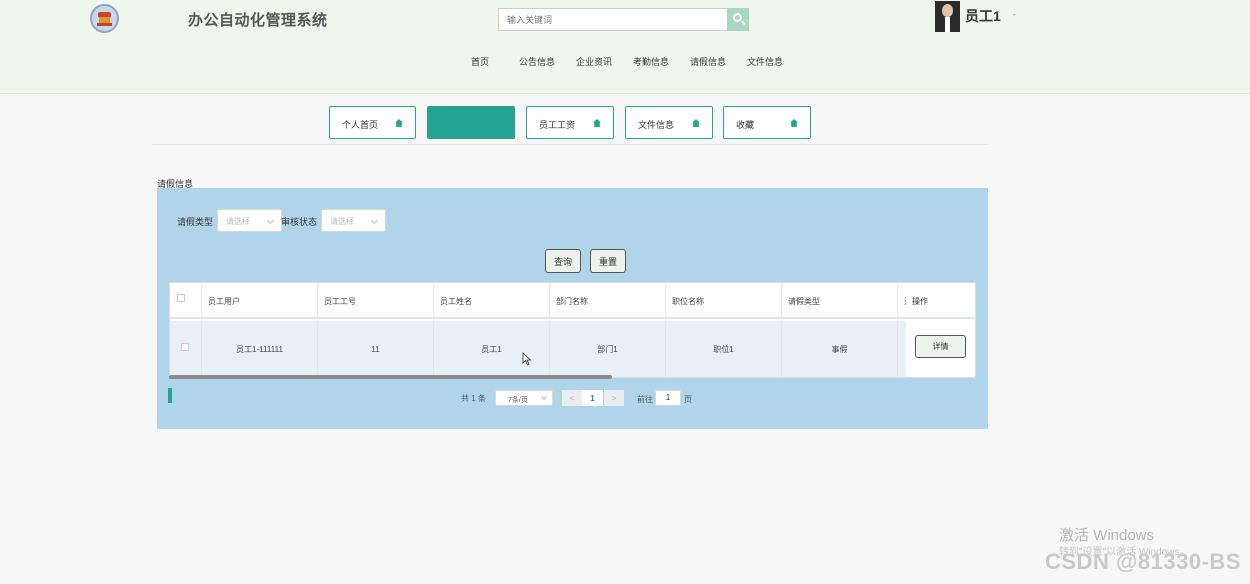 The width and height of the screenshot is (1250, 584). Describe the element at coordinates (258, 20) in the screenshot. I see `site-title: 办公自动化管理系统` at that location.